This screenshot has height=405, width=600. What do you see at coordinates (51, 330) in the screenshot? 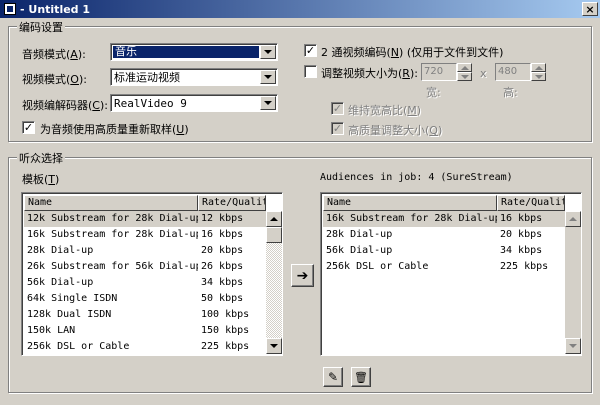
I see `audience-name: 150k LAN` at bounding box center [51, 330].